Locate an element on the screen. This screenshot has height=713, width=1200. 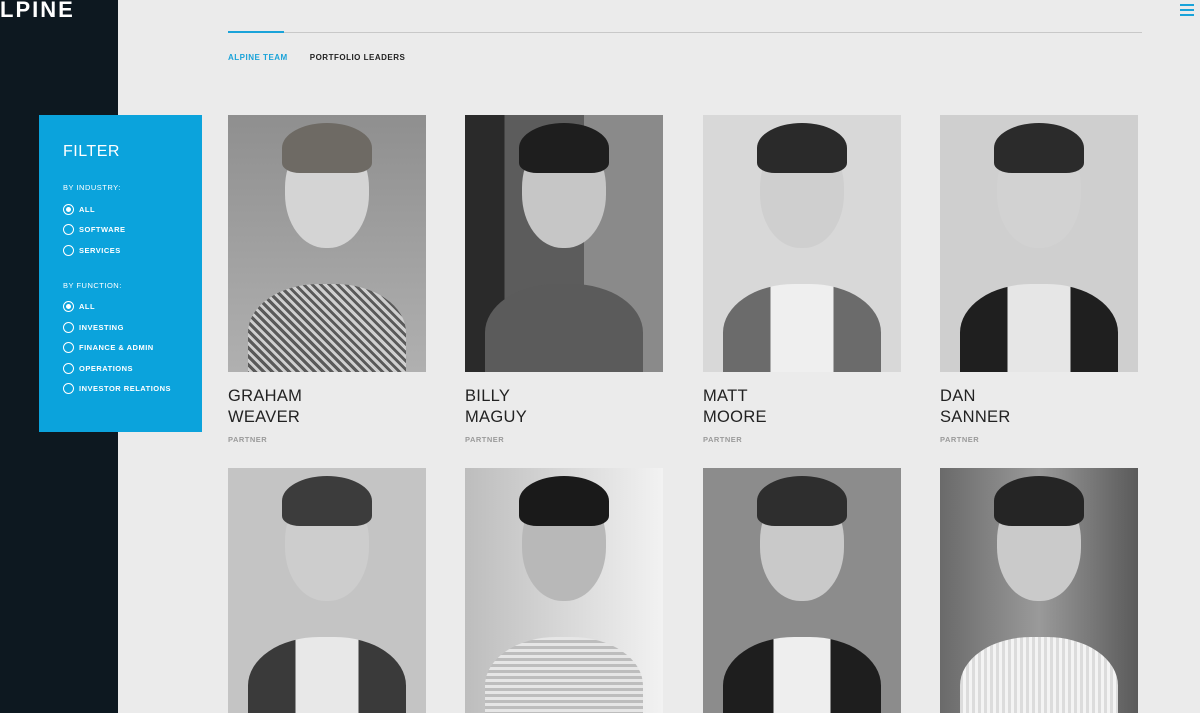
team-member-card: DAN SANNER PARTNER is located at coordinates (1039, 279).